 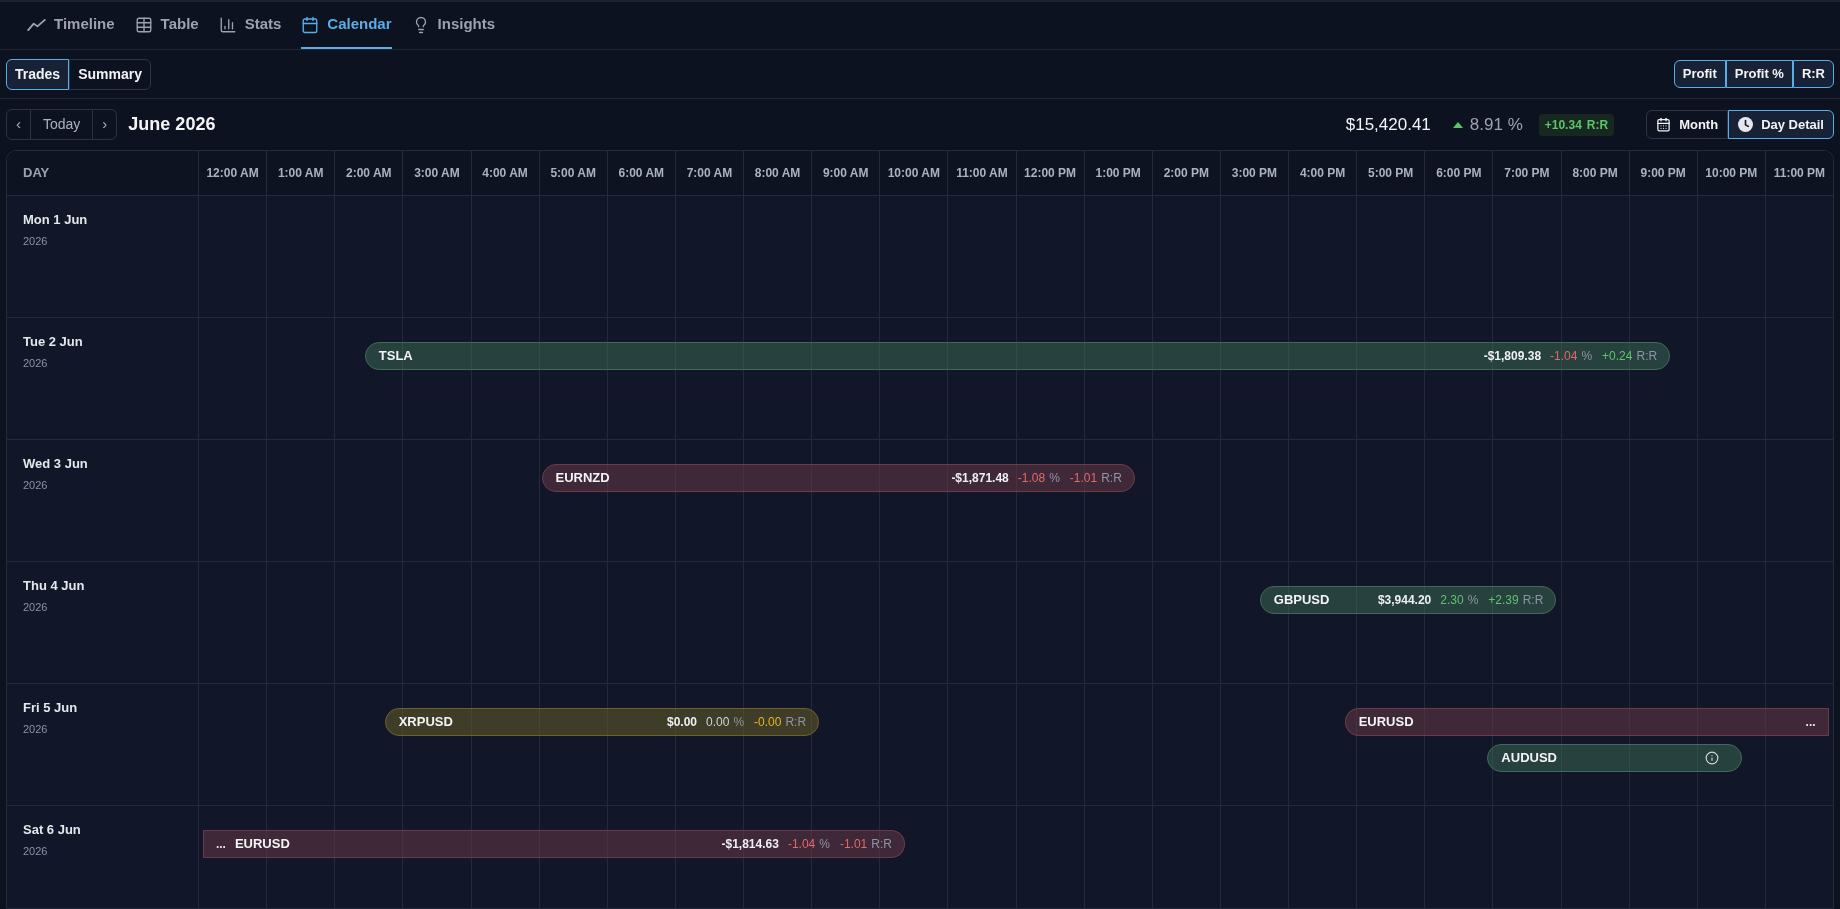 What do you see at coordinates (143, 24) in the screenshot?
I see `table-icon` at bounding box center [143, 24].